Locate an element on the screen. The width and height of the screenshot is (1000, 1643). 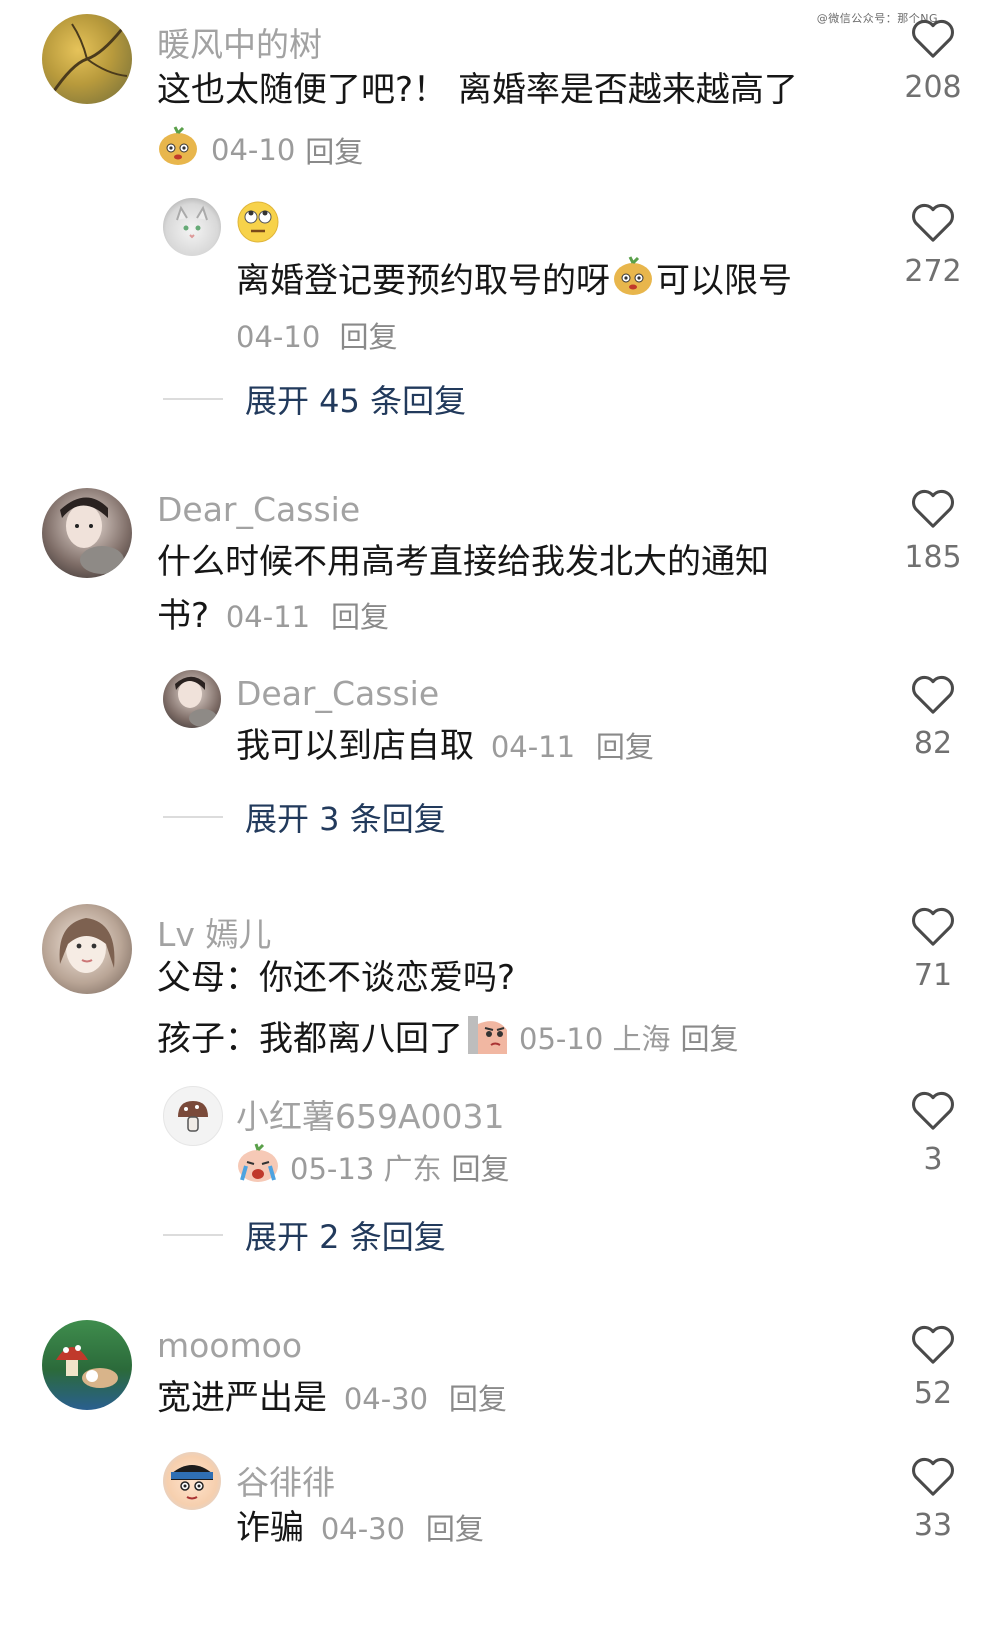
expand-replies-button: 展开 45 条回复 is located at coordinates (314, 399).